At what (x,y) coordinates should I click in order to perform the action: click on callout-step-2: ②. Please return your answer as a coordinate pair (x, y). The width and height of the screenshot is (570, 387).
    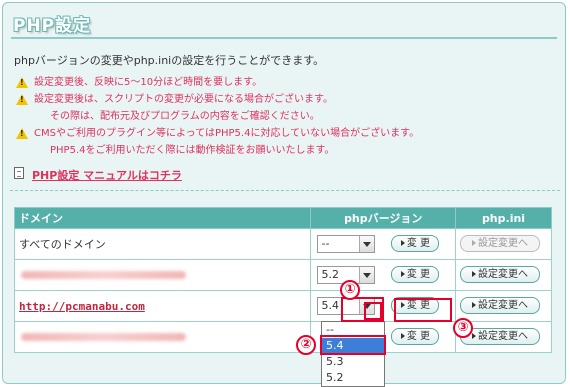
    Looking at the image, I should click on (306, 345).